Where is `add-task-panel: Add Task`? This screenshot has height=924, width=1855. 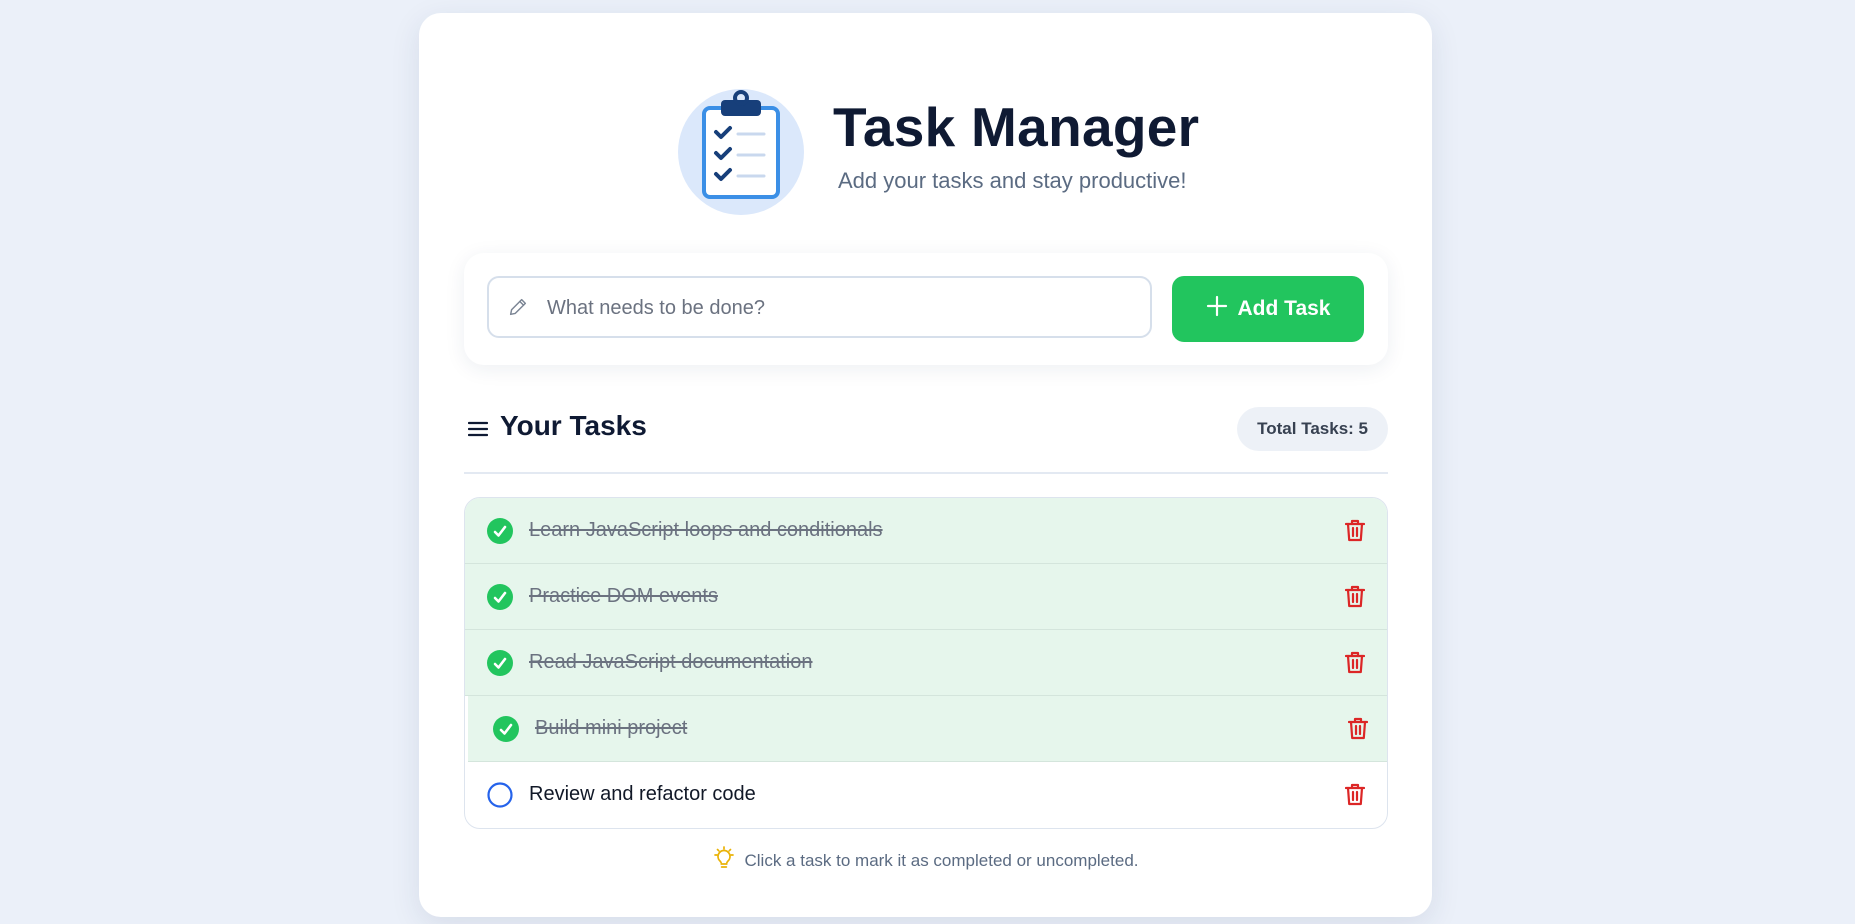
add-task-panel: Add Task is located at coordinates (926, 309).